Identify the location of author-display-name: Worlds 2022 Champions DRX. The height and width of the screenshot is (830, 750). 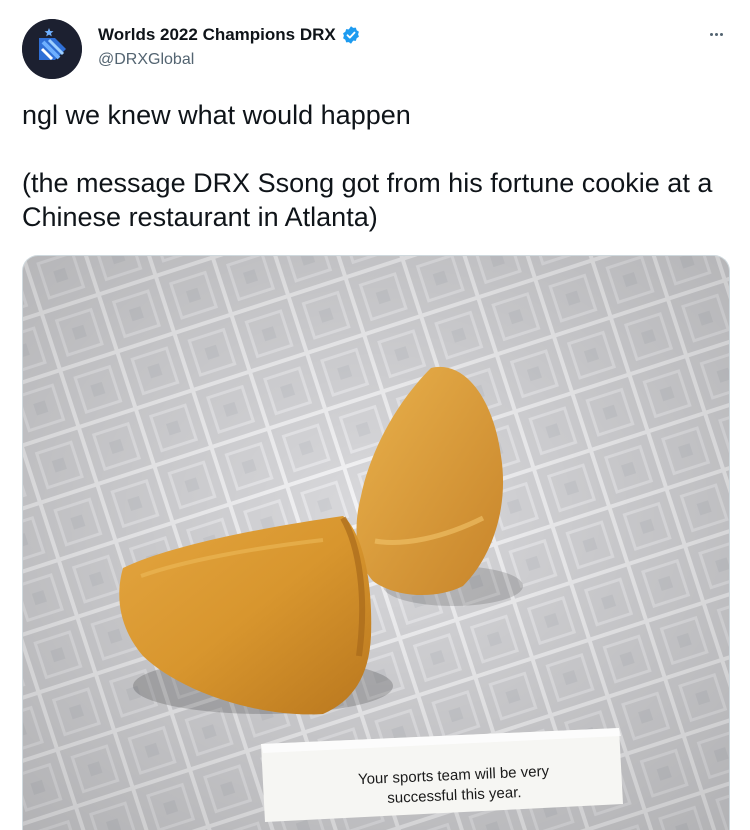
(229, 35).